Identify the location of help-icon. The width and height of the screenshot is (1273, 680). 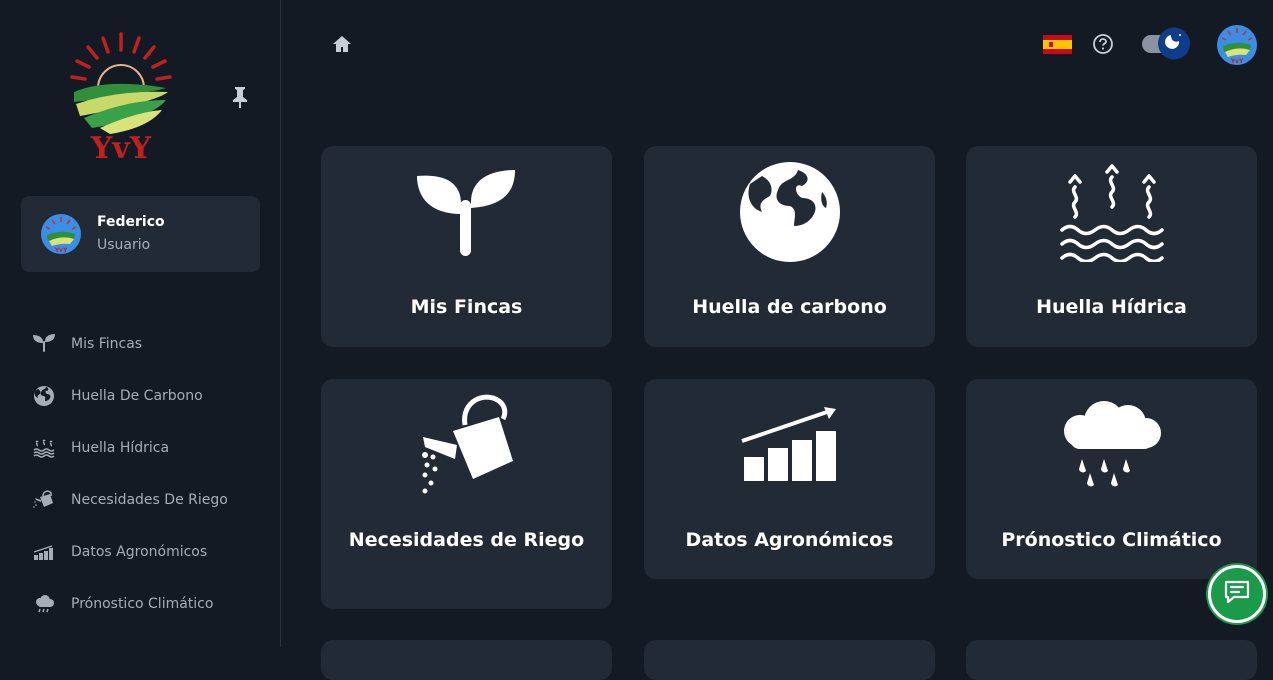
(1103, 44).